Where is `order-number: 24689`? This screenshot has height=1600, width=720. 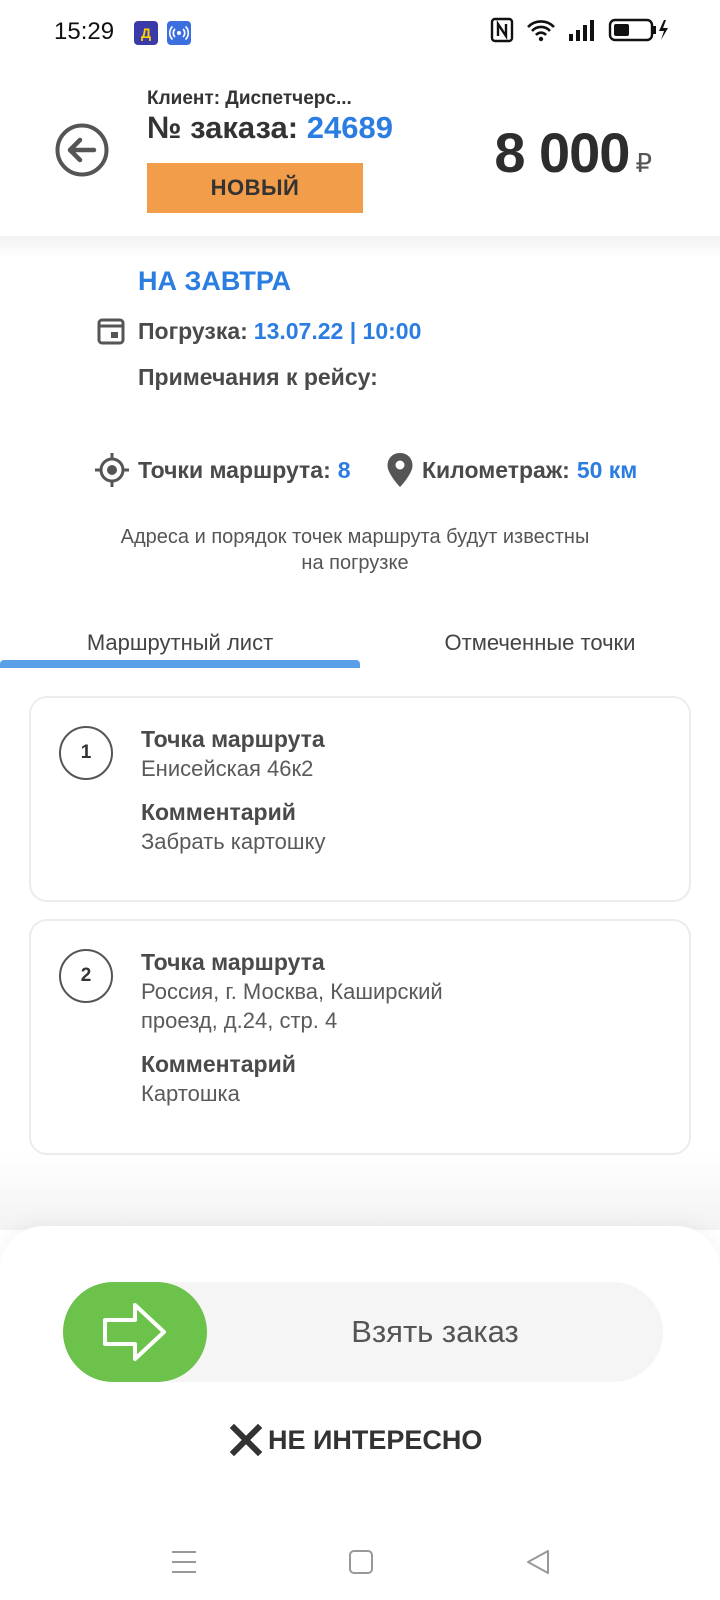 order-number: 24689 is located at coordinates (349, 127).